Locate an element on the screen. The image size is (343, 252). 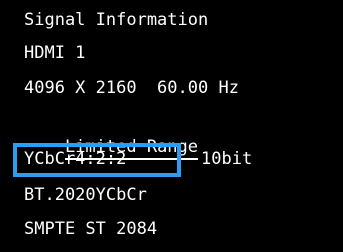
panel-title: Signal Information is located at coordinates (116, 20).